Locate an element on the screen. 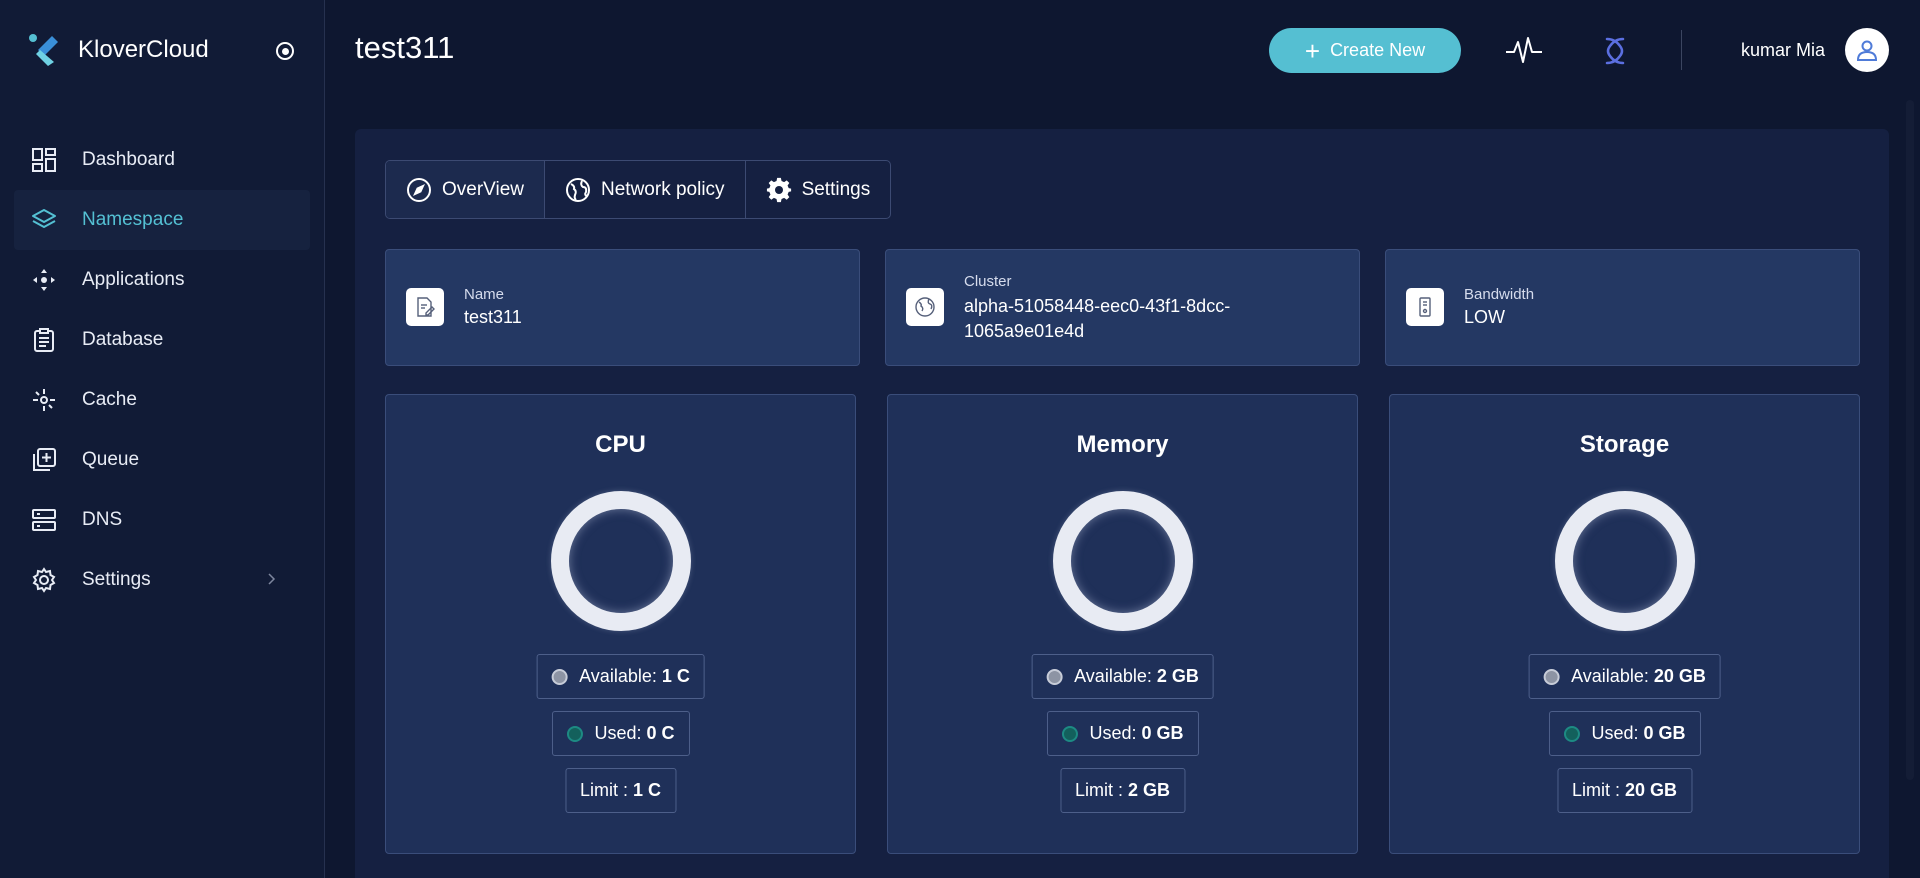 The width and height of the screenshot is (1920, 878). tab-label: Network policy is located at coordinates (663, 189).